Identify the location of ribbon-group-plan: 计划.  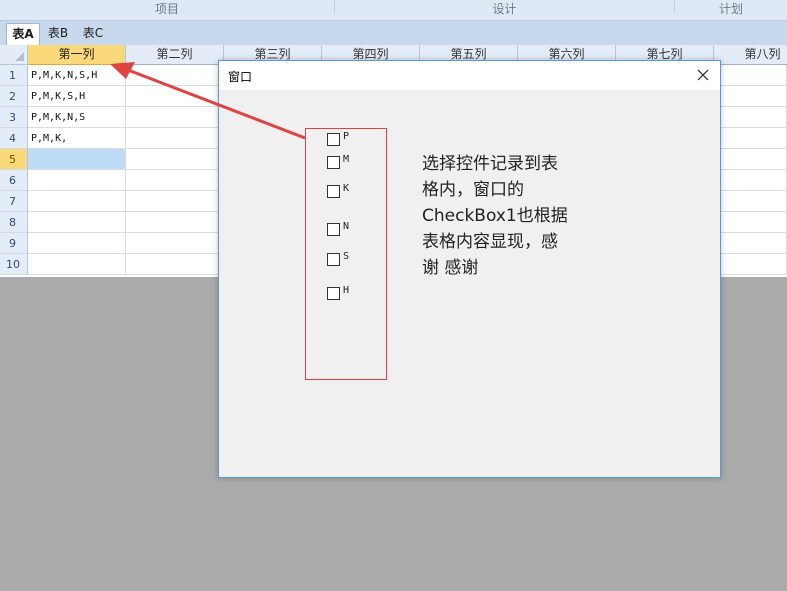
(731, 10).